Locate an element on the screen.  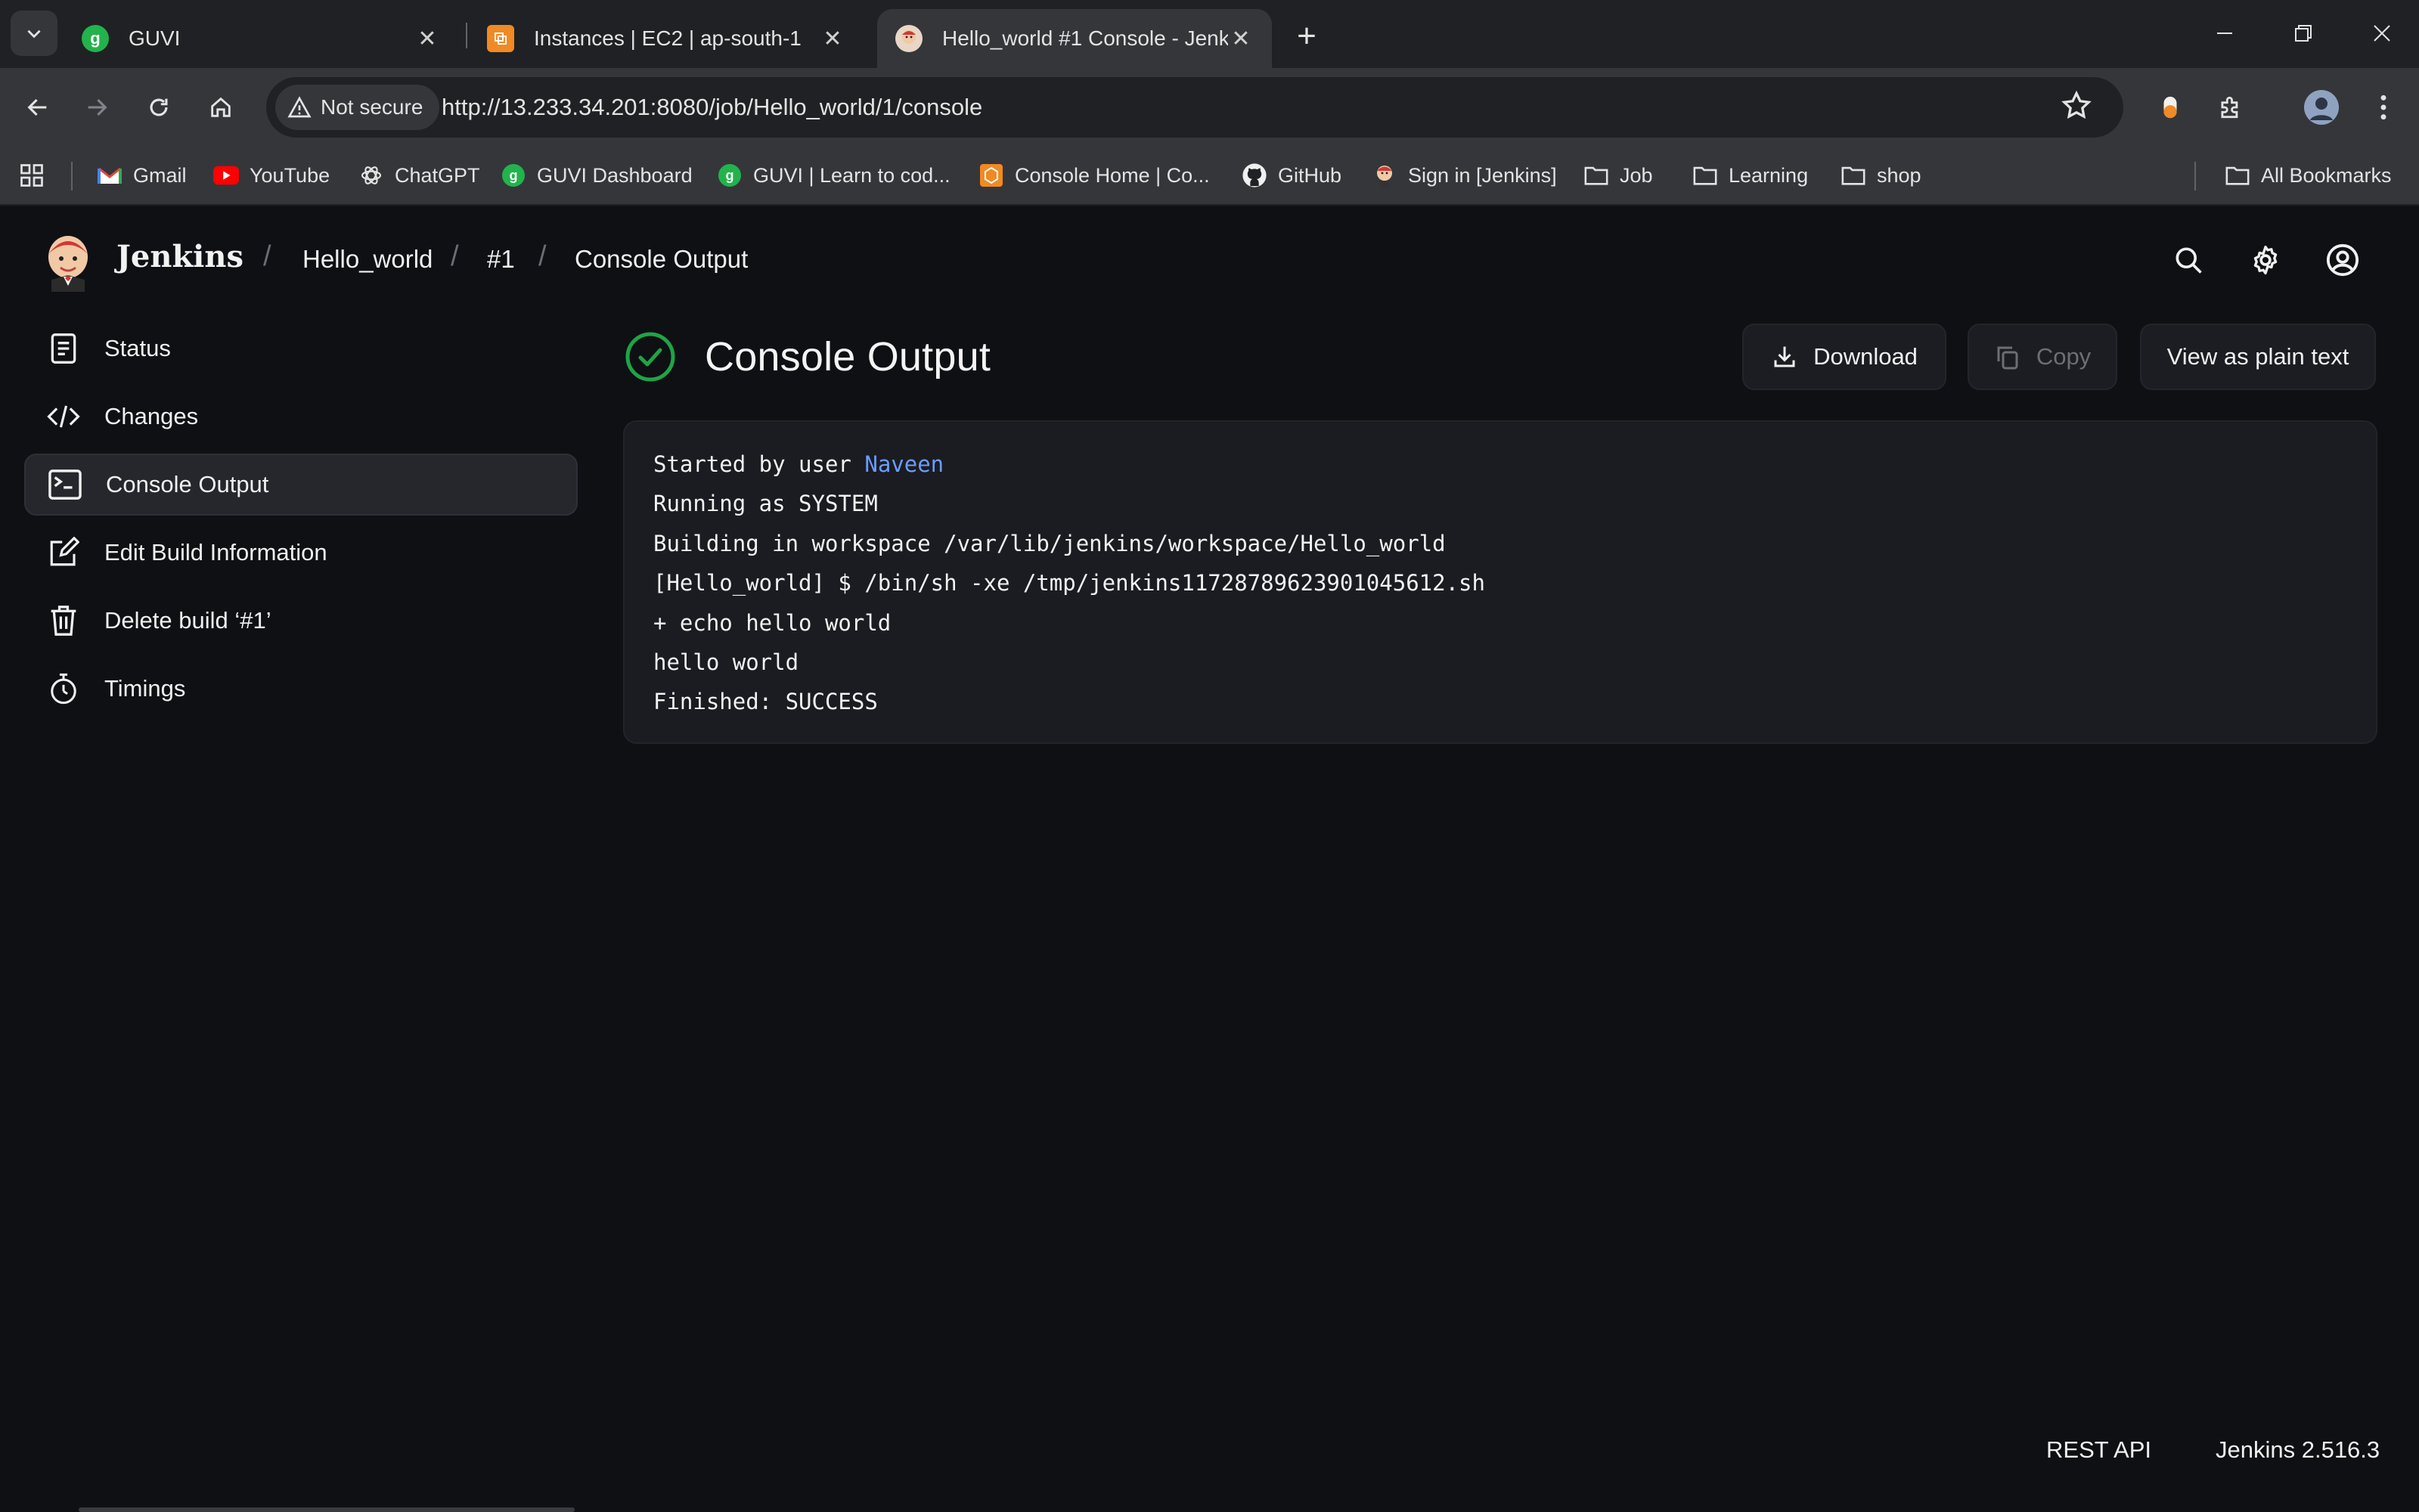
console-line: Running as SYSTEM is located at coordinates (765, 504).